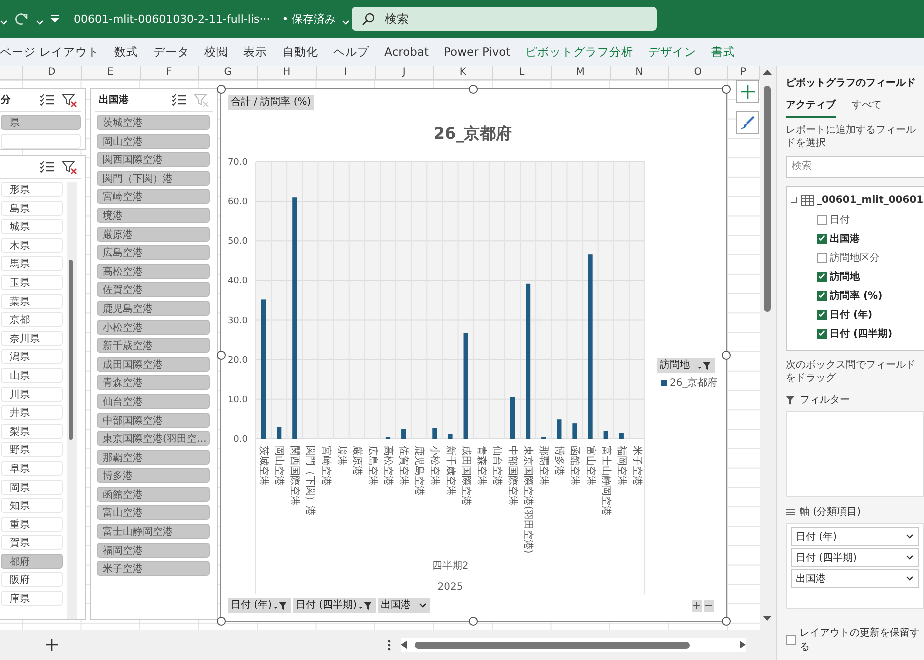 This screenshot has height=660, width=924. Describe the element at coordinates (334, 605) in the screenshot. I see `field-button: 日付 (四半期)` at that location.